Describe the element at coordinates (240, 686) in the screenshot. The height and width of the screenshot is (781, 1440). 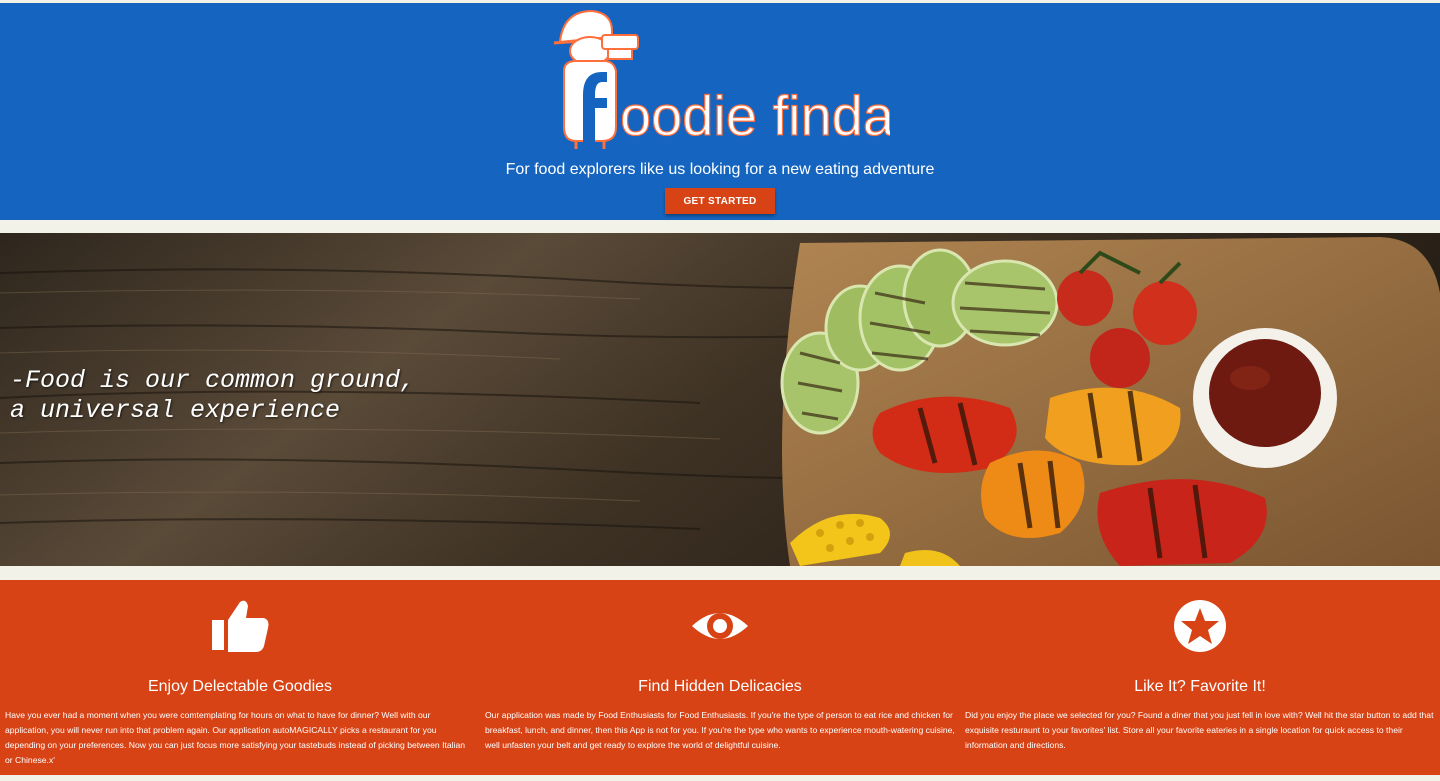
I see `feature-title: Enjoy Delectable Goodies` at that location.